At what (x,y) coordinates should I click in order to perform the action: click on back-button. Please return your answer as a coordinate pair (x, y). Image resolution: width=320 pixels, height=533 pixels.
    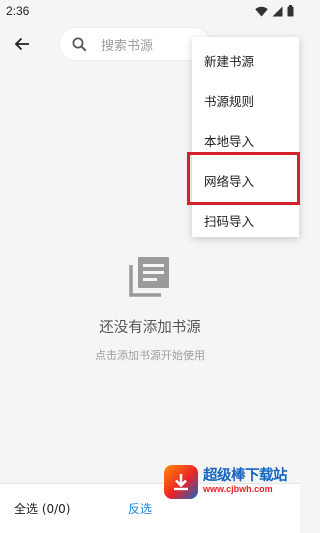
    Looking at the image, I should click on (22, 44).